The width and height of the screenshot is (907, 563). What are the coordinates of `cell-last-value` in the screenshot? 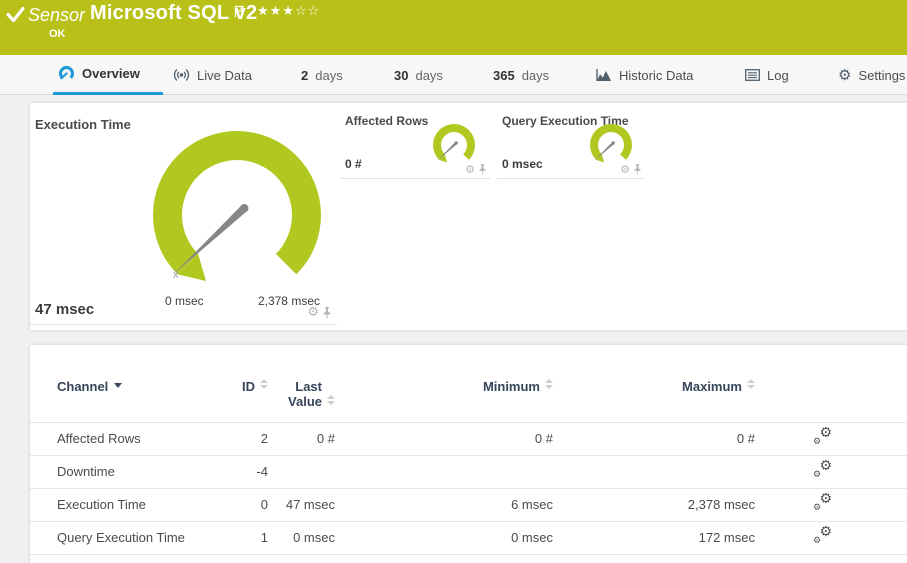 It's located at (301, 471).